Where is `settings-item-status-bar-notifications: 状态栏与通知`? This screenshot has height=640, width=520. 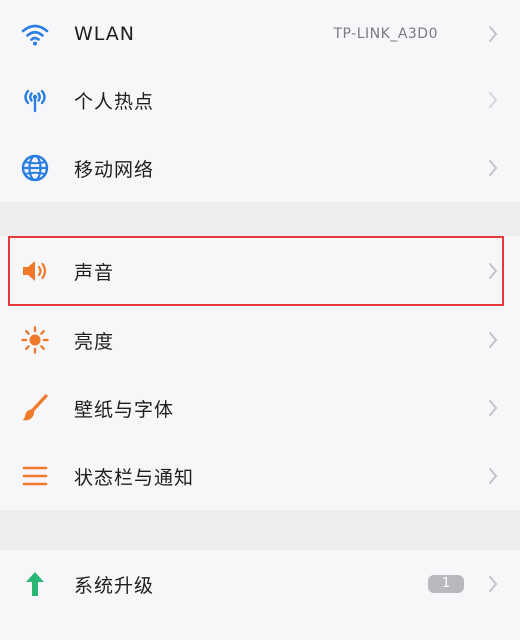
settings-item-status-bar-notifications: 状态栏与通知 is located at coordinates (260, 476).